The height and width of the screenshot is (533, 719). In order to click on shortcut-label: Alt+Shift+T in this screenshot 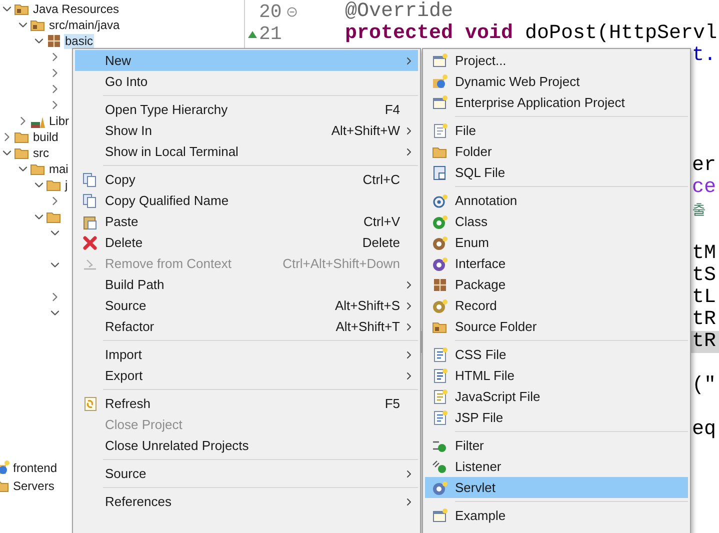, I will do `click(368, 327)`.